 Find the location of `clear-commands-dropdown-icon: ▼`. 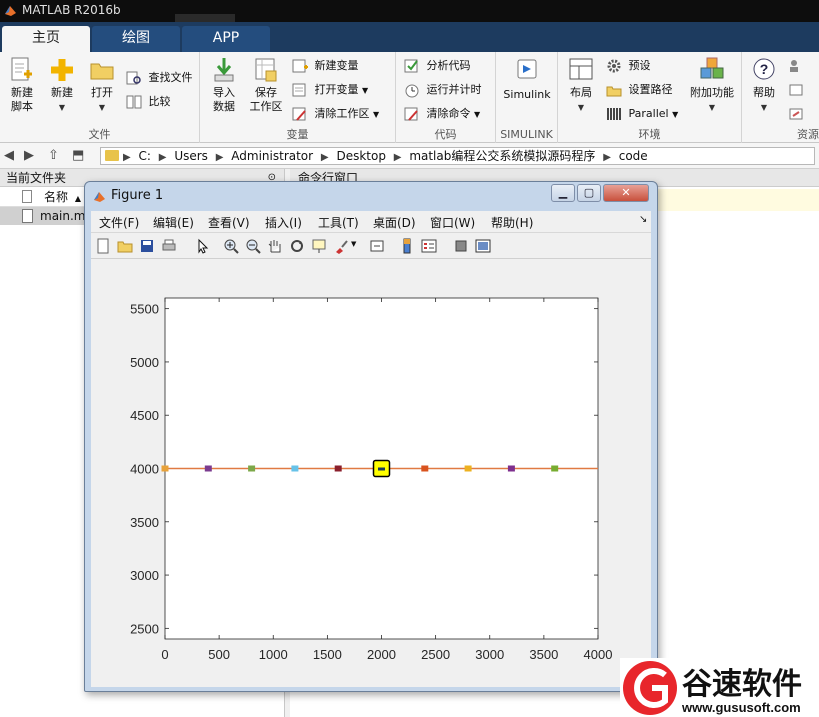

clear-commands-dropdown-icon: ▼ is located at coordinates (477, 114).